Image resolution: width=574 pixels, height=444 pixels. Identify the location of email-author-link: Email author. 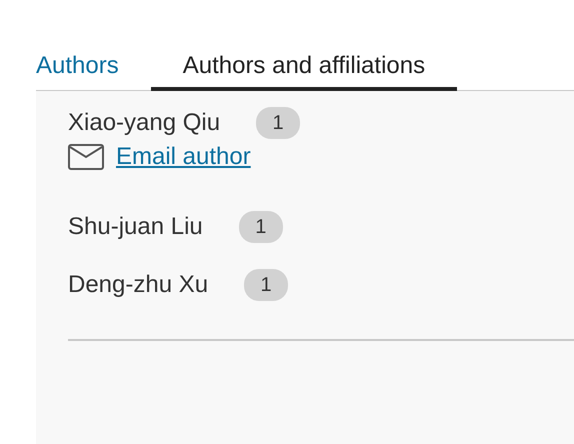
(183, 157).